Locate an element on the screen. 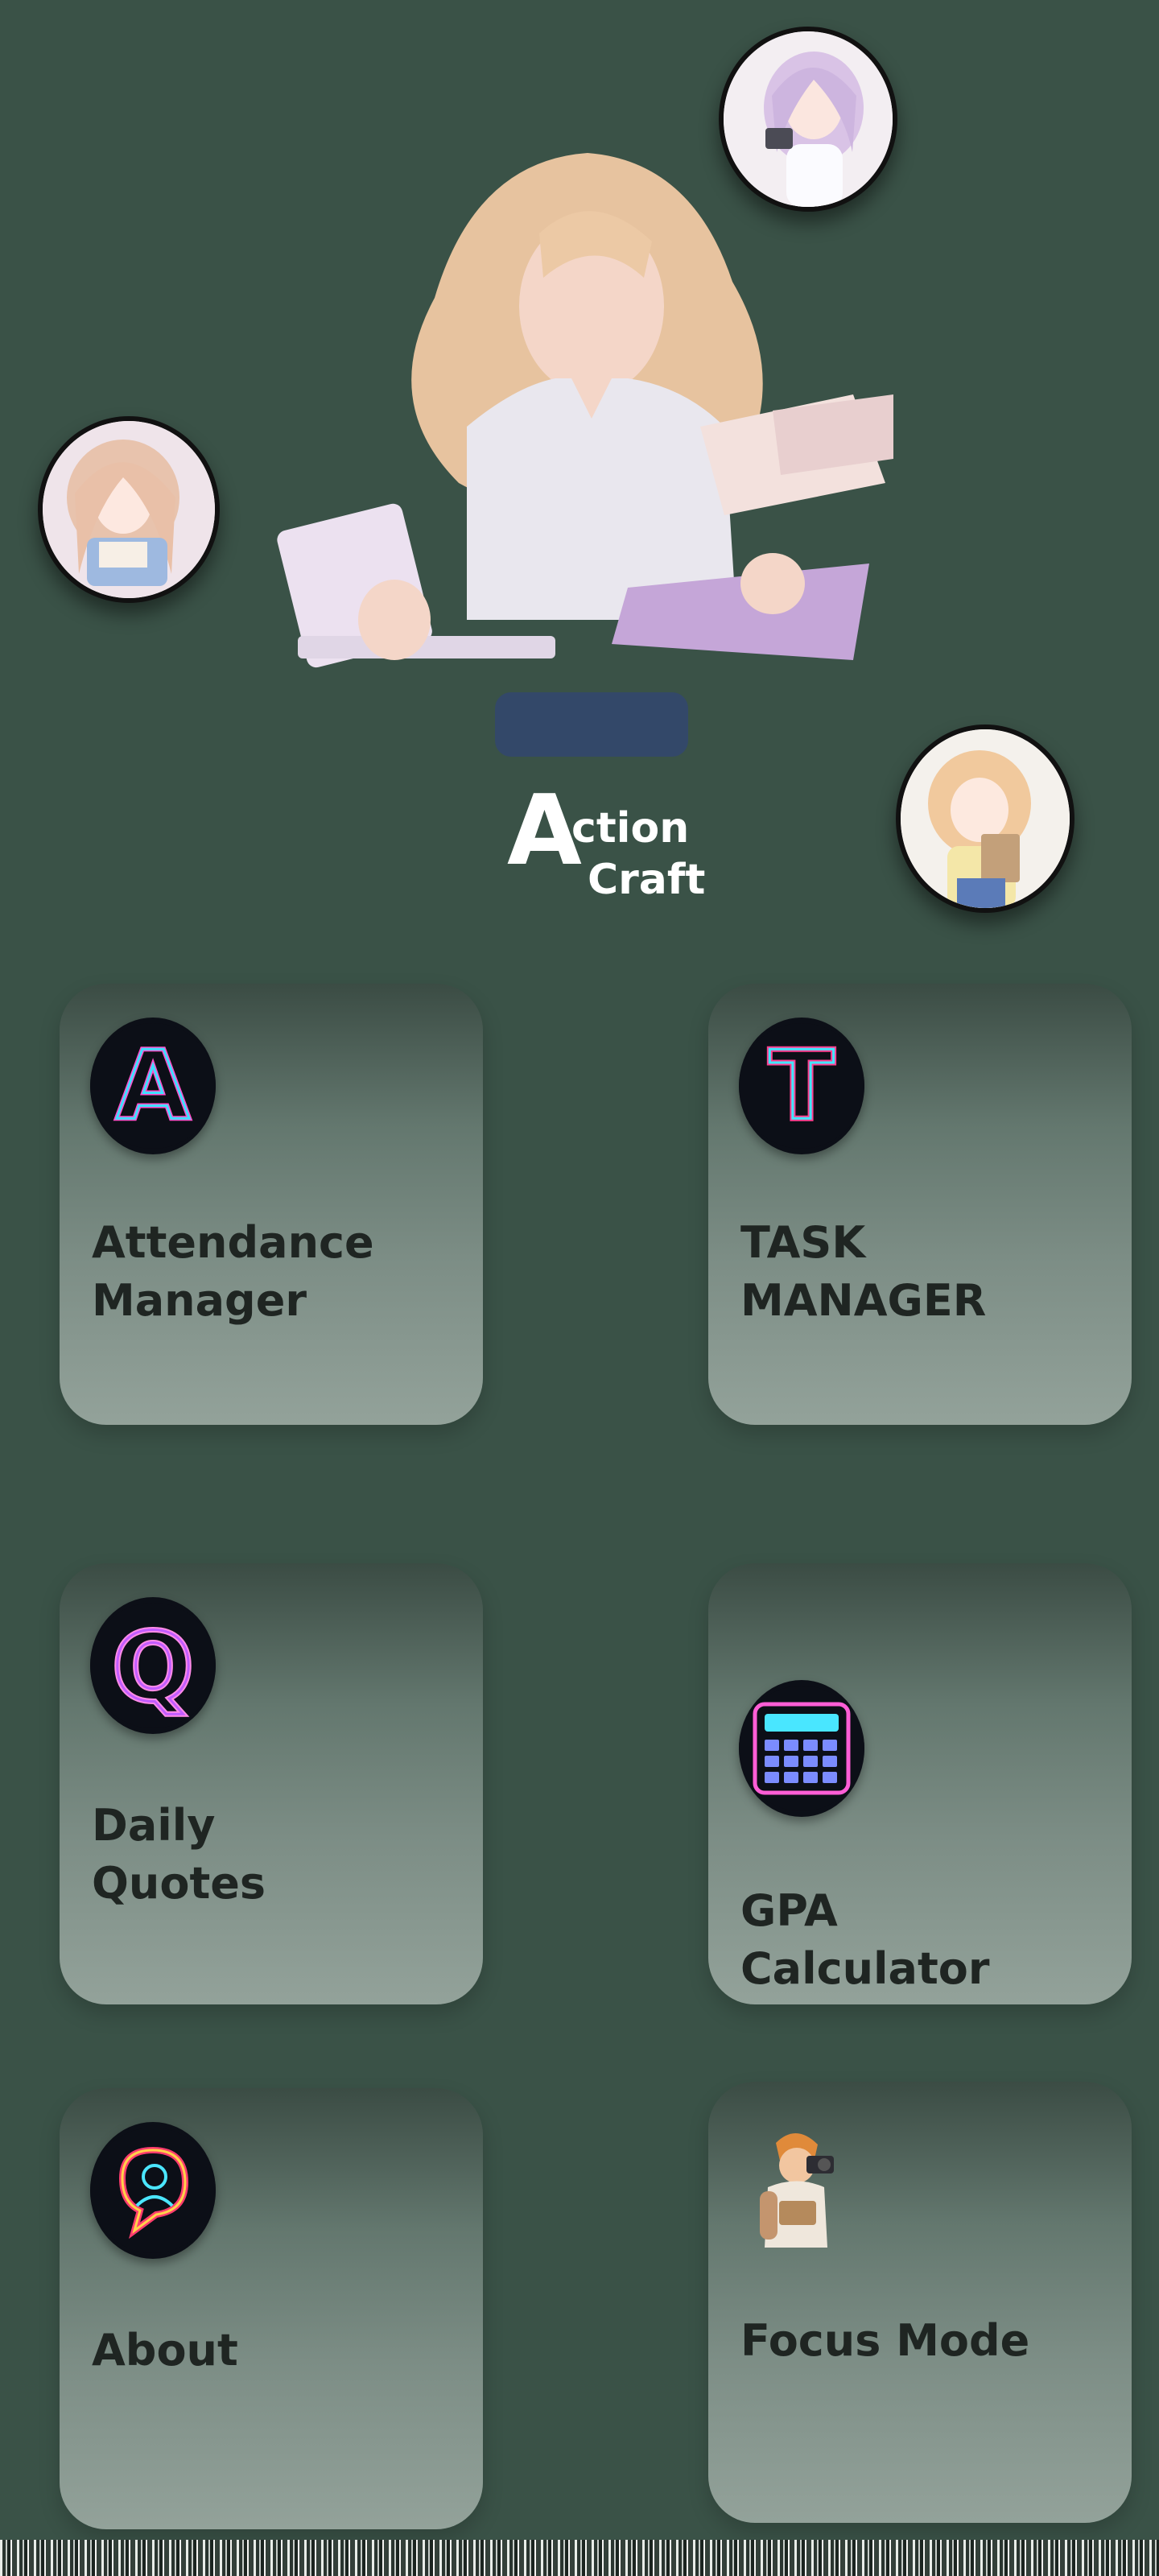 The width and height of the screenshot is (1159, 2576). app-logo: A ction Craft is located at coordinates (611, 848).